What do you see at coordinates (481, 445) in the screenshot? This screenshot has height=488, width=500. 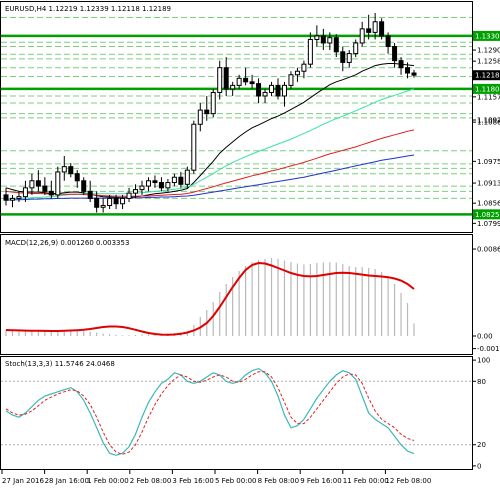 I see `stoch-tick-label: 20` at bounding box center [481, 445].